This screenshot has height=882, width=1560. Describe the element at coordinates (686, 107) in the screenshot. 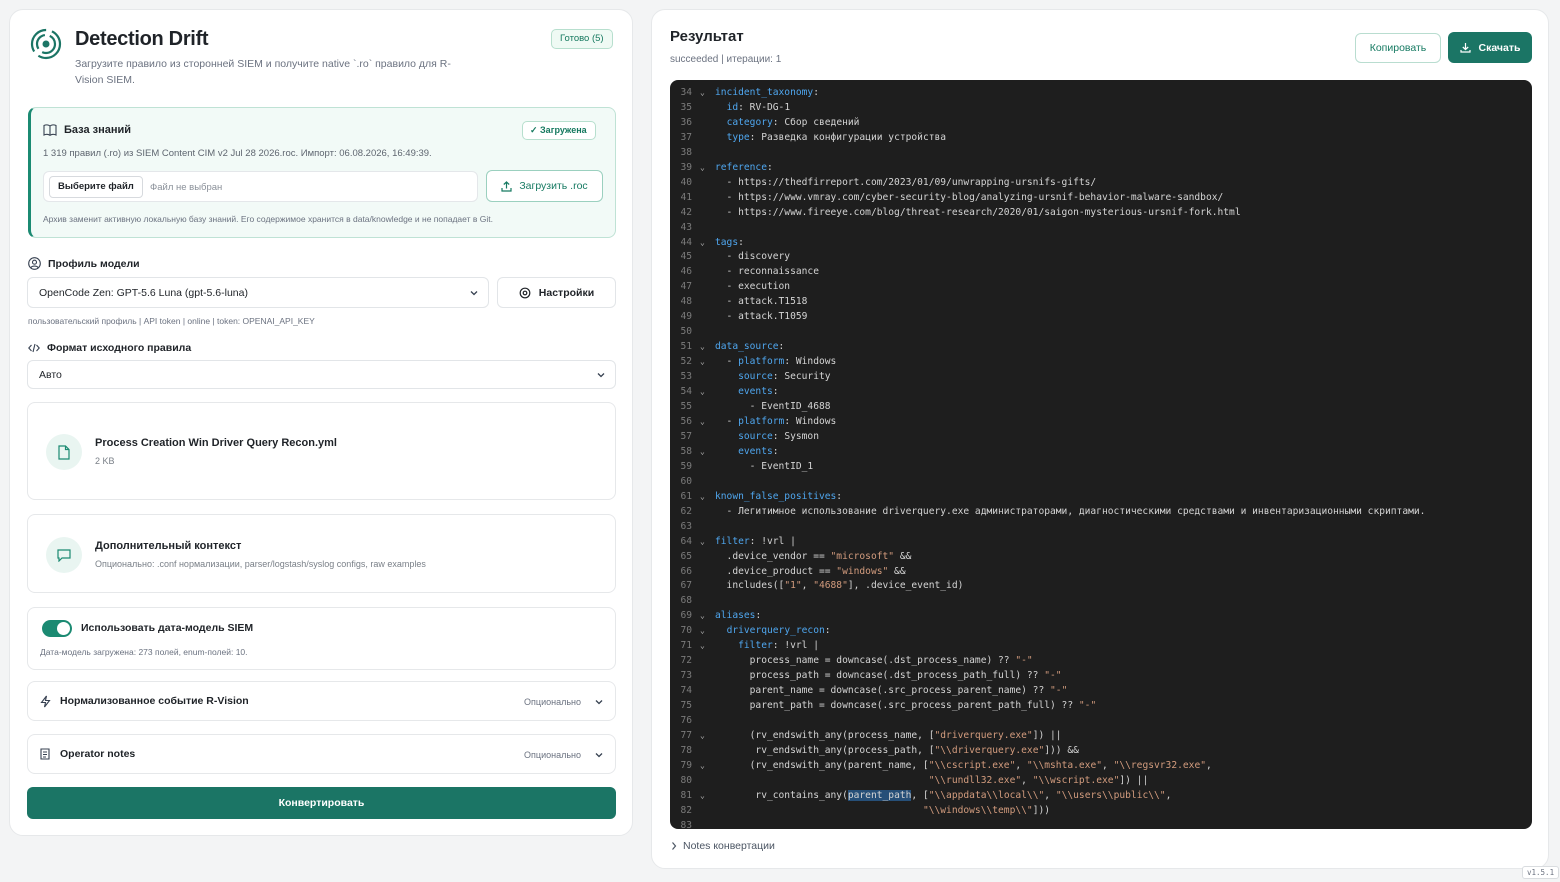

I see `line-number: 35` at that location.